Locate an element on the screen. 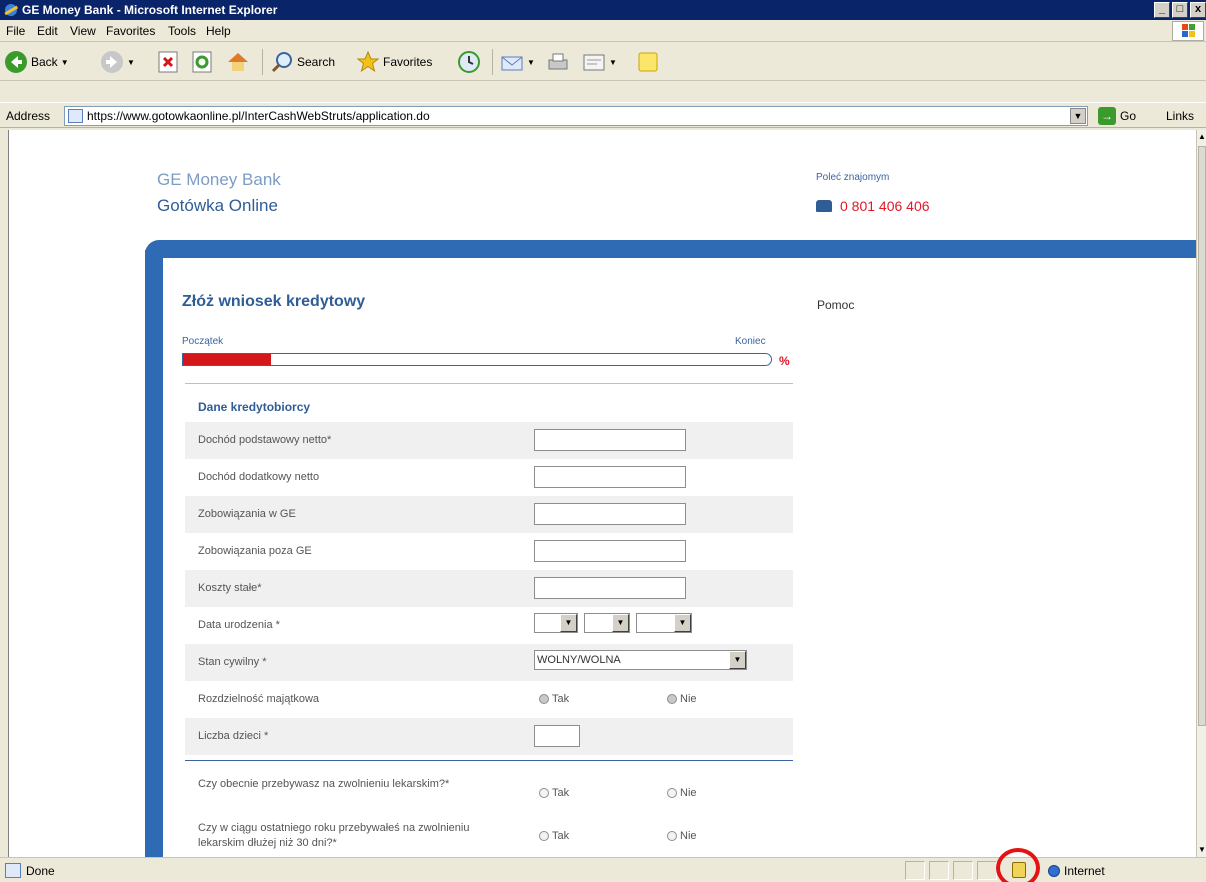  long-sick-leave-no-radio: Nie is located at coordinates (682, 836).